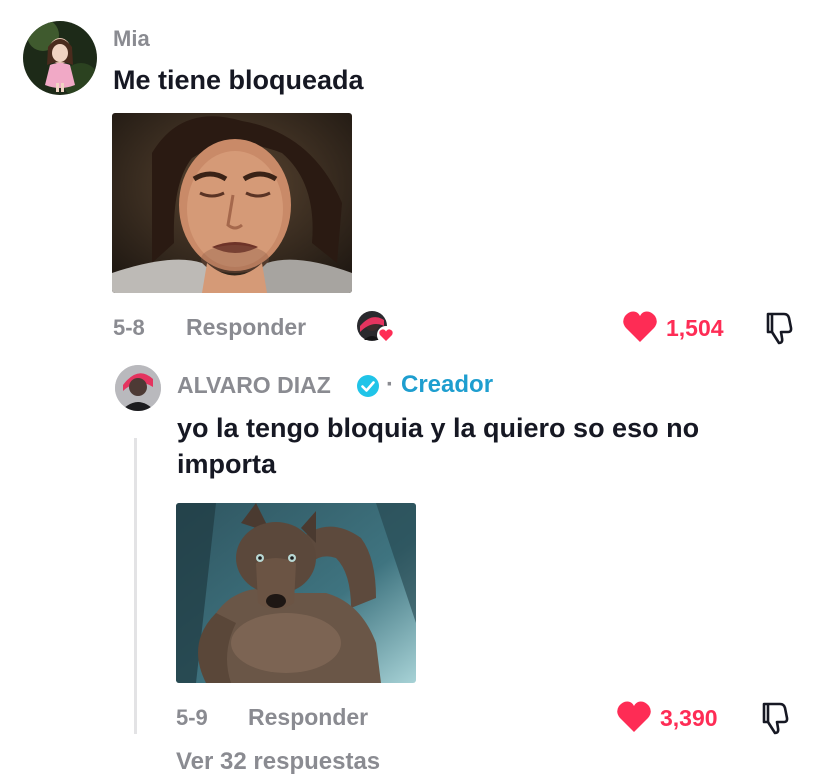 The width and height of the screenshot is (828, 776). Describe the element at coordinates (695, 328) in the screenshot. I see `comment-like-count: 1,504` at that location.